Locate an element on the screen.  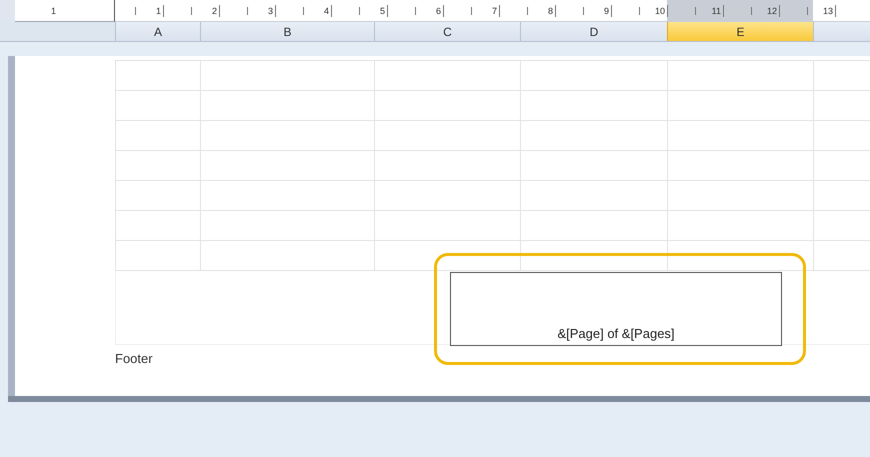
column-header is located at coordinates (841, 31).